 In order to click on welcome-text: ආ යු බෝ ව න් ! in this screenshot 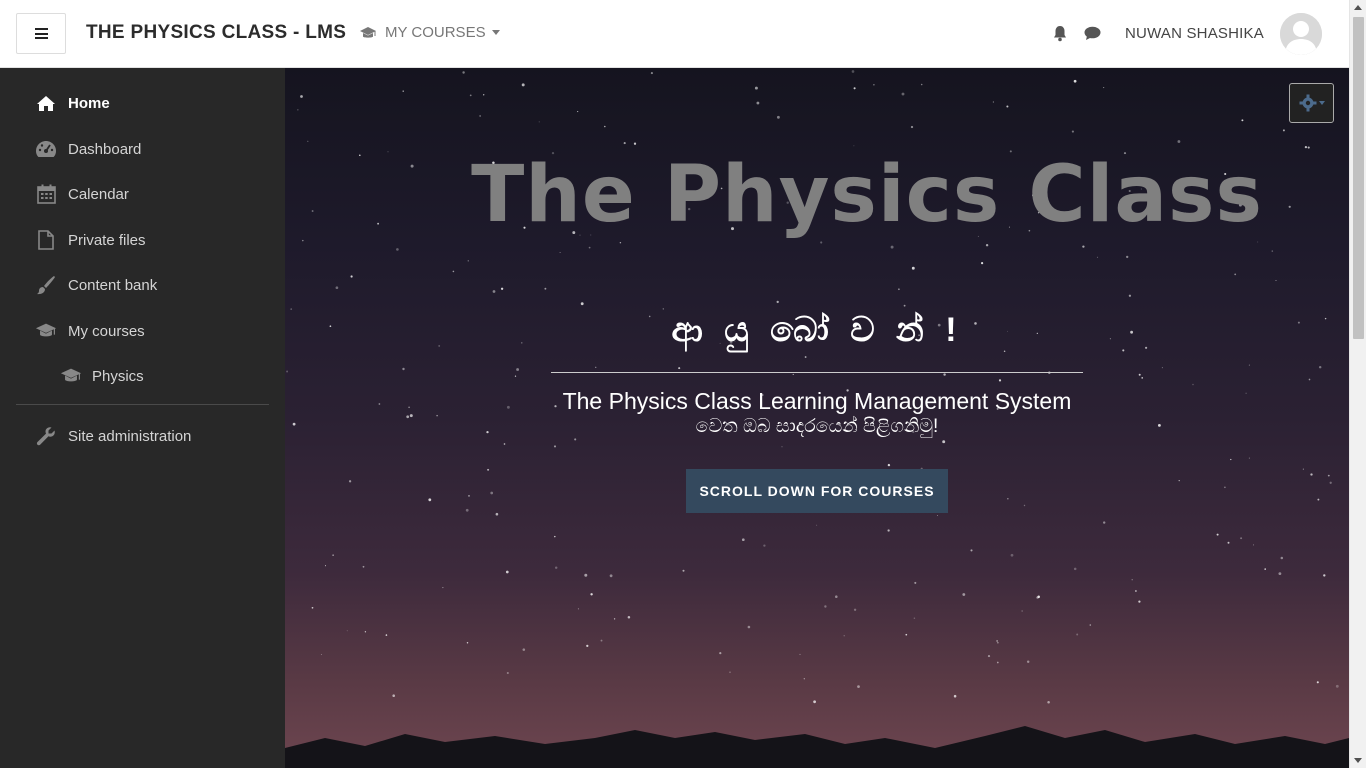, I will do `click(817, 330)`.